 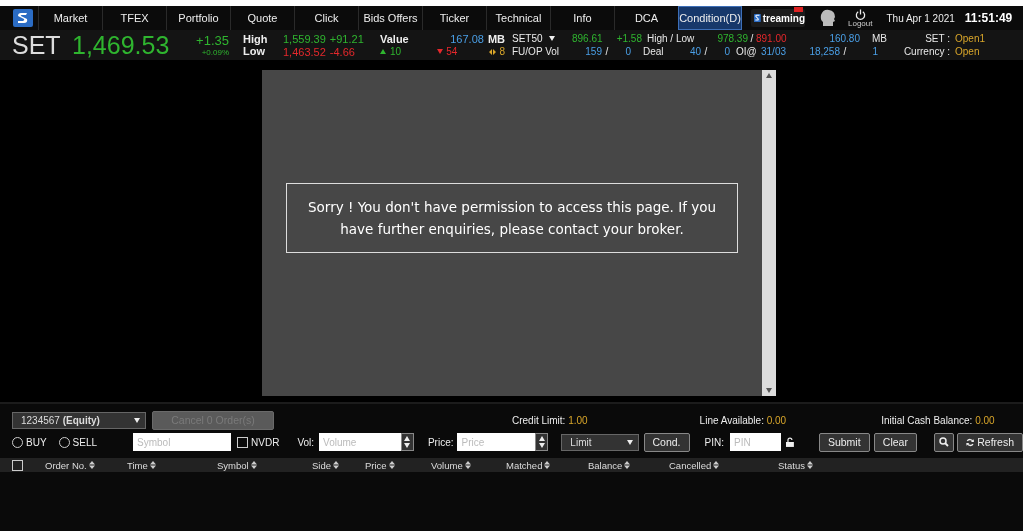 I want to click on column-header: Order No., so click(x=86, y=465).